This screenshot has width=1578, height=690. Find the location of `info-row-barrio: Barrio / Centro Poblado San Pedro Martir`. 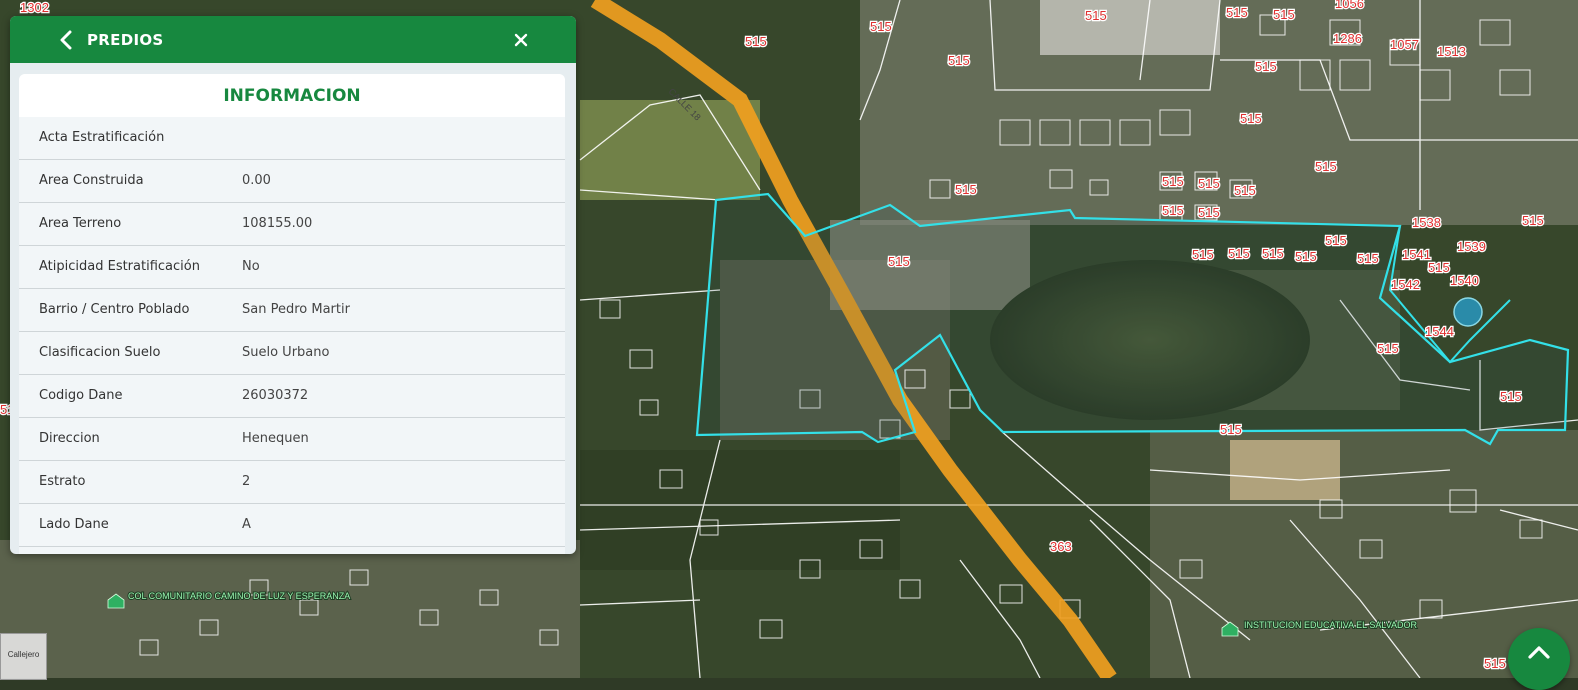

info-row-barrio: Barrio / Centro Poblado San Pedro Martir is located at coordinates (292, 310).